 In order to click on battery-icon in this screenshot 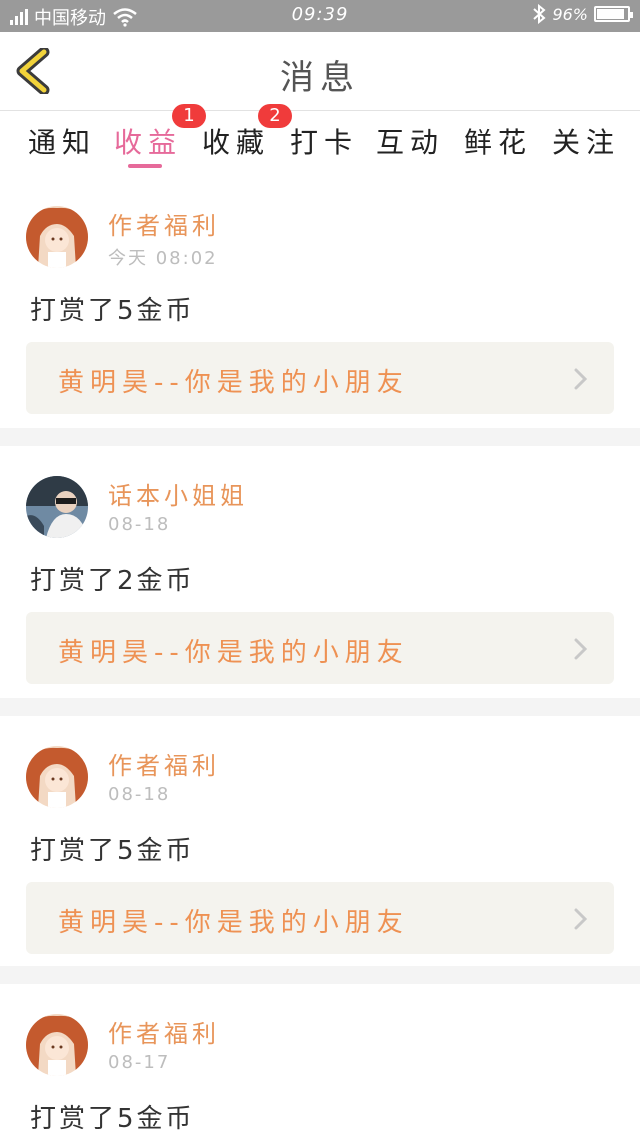, I will do `click(613, 14)`.